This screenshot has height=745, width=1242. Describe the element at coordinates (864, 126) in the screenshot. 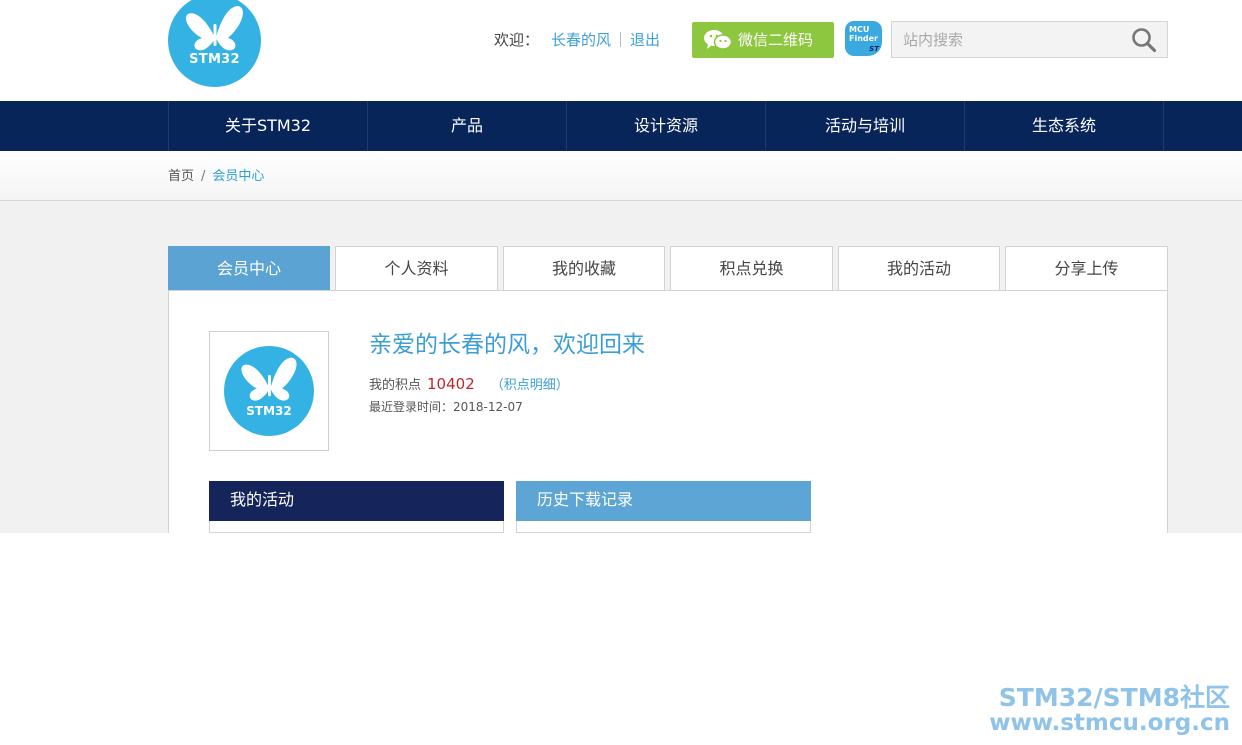

I see `nav-item-events-training: 活动与培训` at that location.